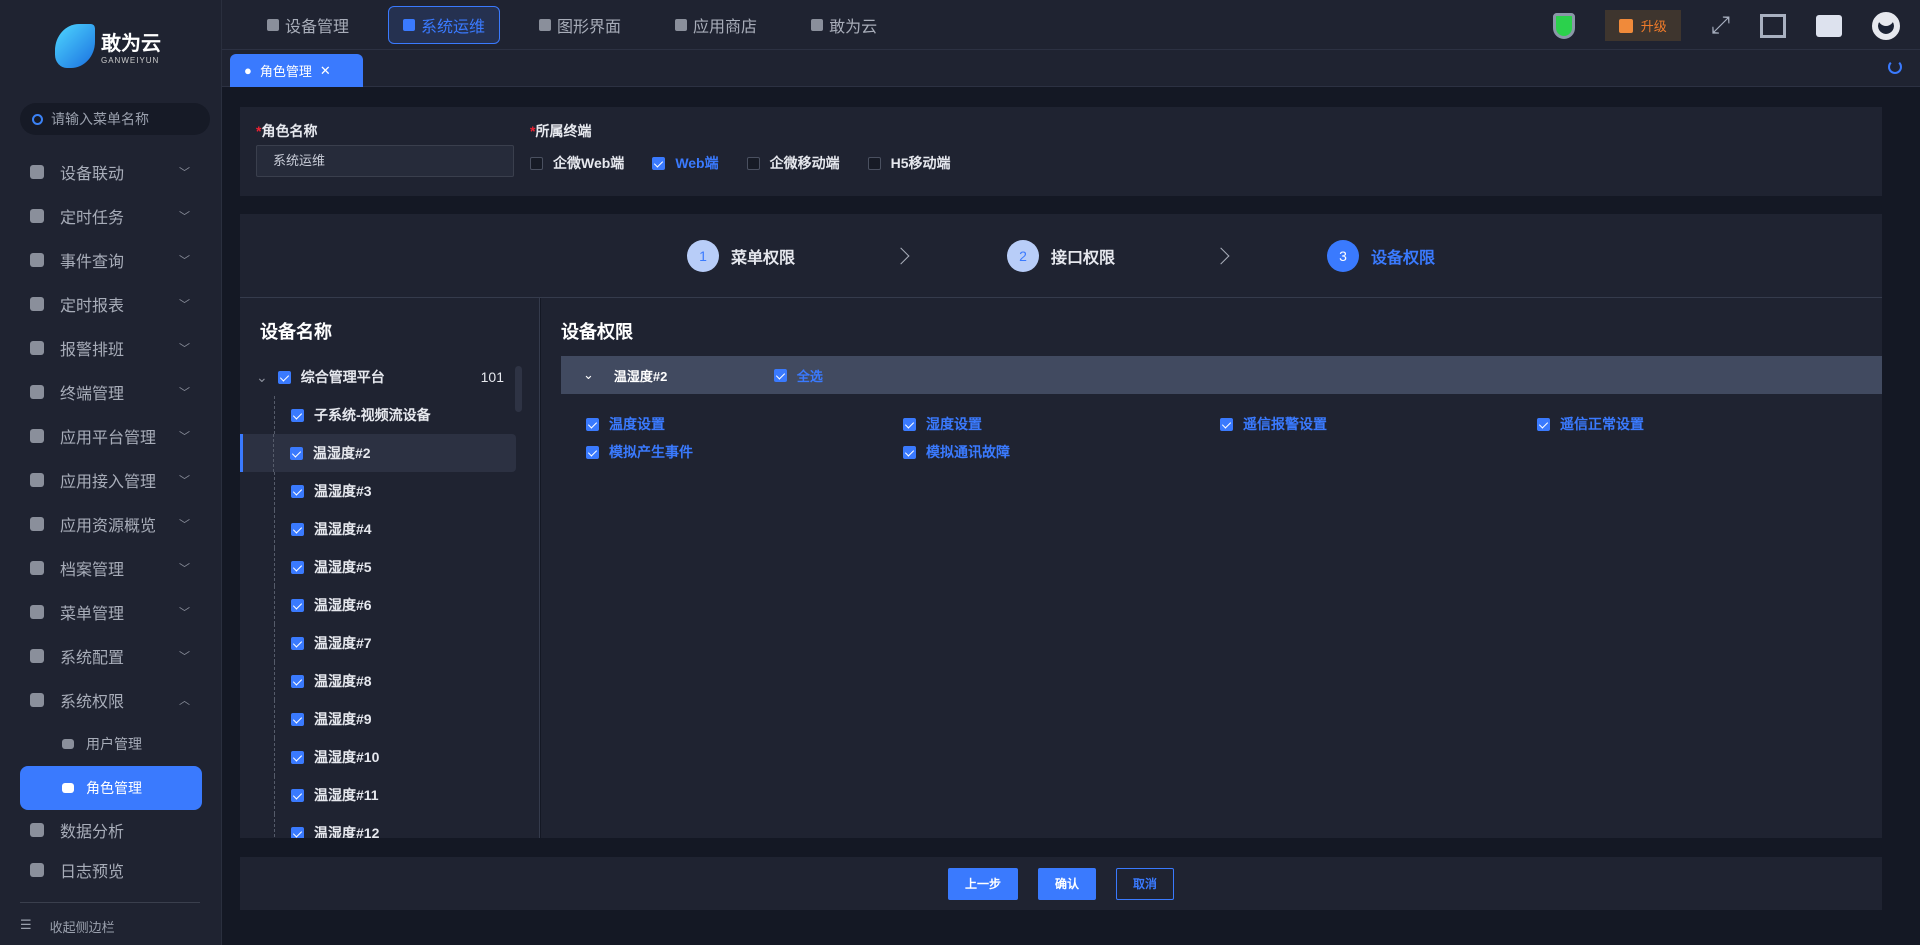 Image resolution: width=1920 pixels, height=945 pixels. I want to click on sidebar-item-label: 应用接入管理, so click(108, 482).